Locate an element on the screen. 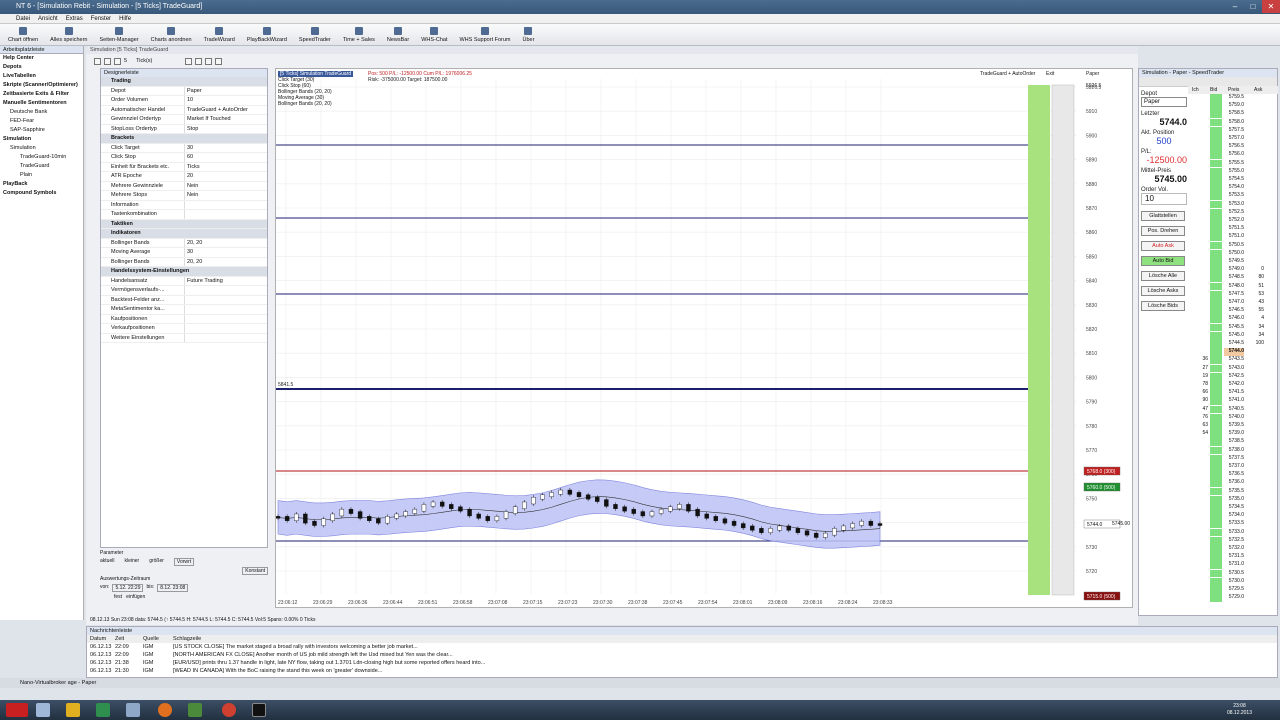  to-input: 8.12. 23:08 is located at coordinates (173, 588).